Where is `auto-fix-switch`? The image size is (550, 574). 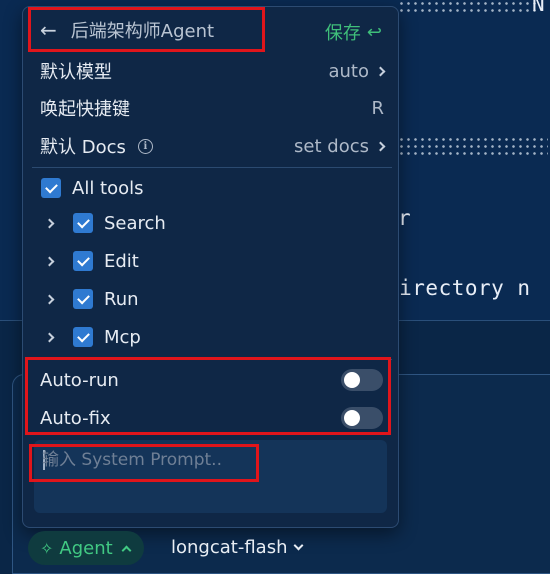
auto-fix-switch is located at coordinates (362, 418).